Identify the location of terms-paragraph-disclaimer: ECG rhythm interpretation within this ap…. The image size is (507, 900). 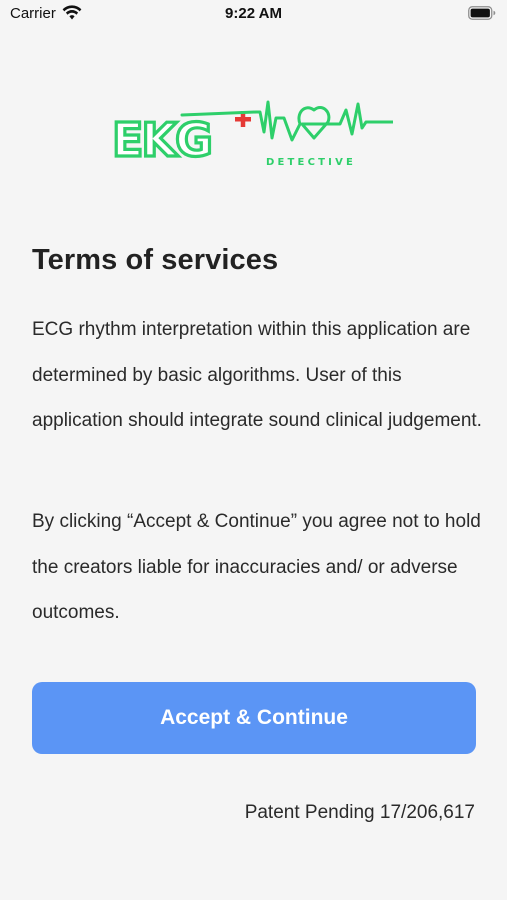
(257, 375).